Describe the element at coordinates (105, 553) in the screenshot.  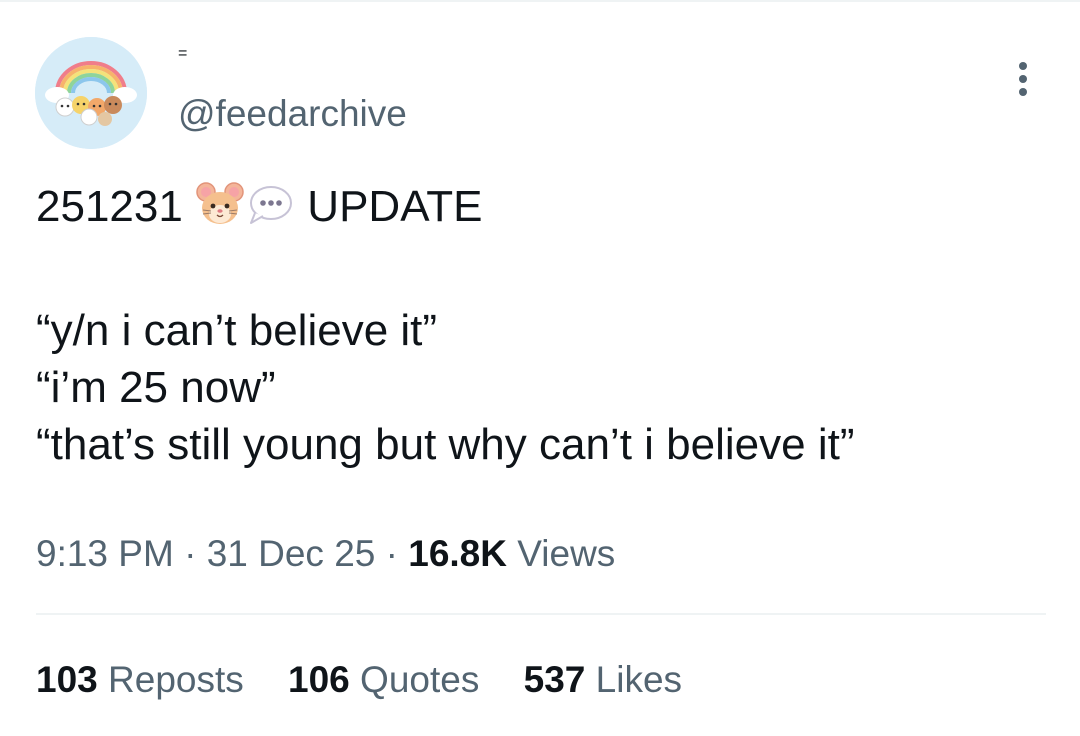
I see `tweet-time: 9:13 PM` at that location.